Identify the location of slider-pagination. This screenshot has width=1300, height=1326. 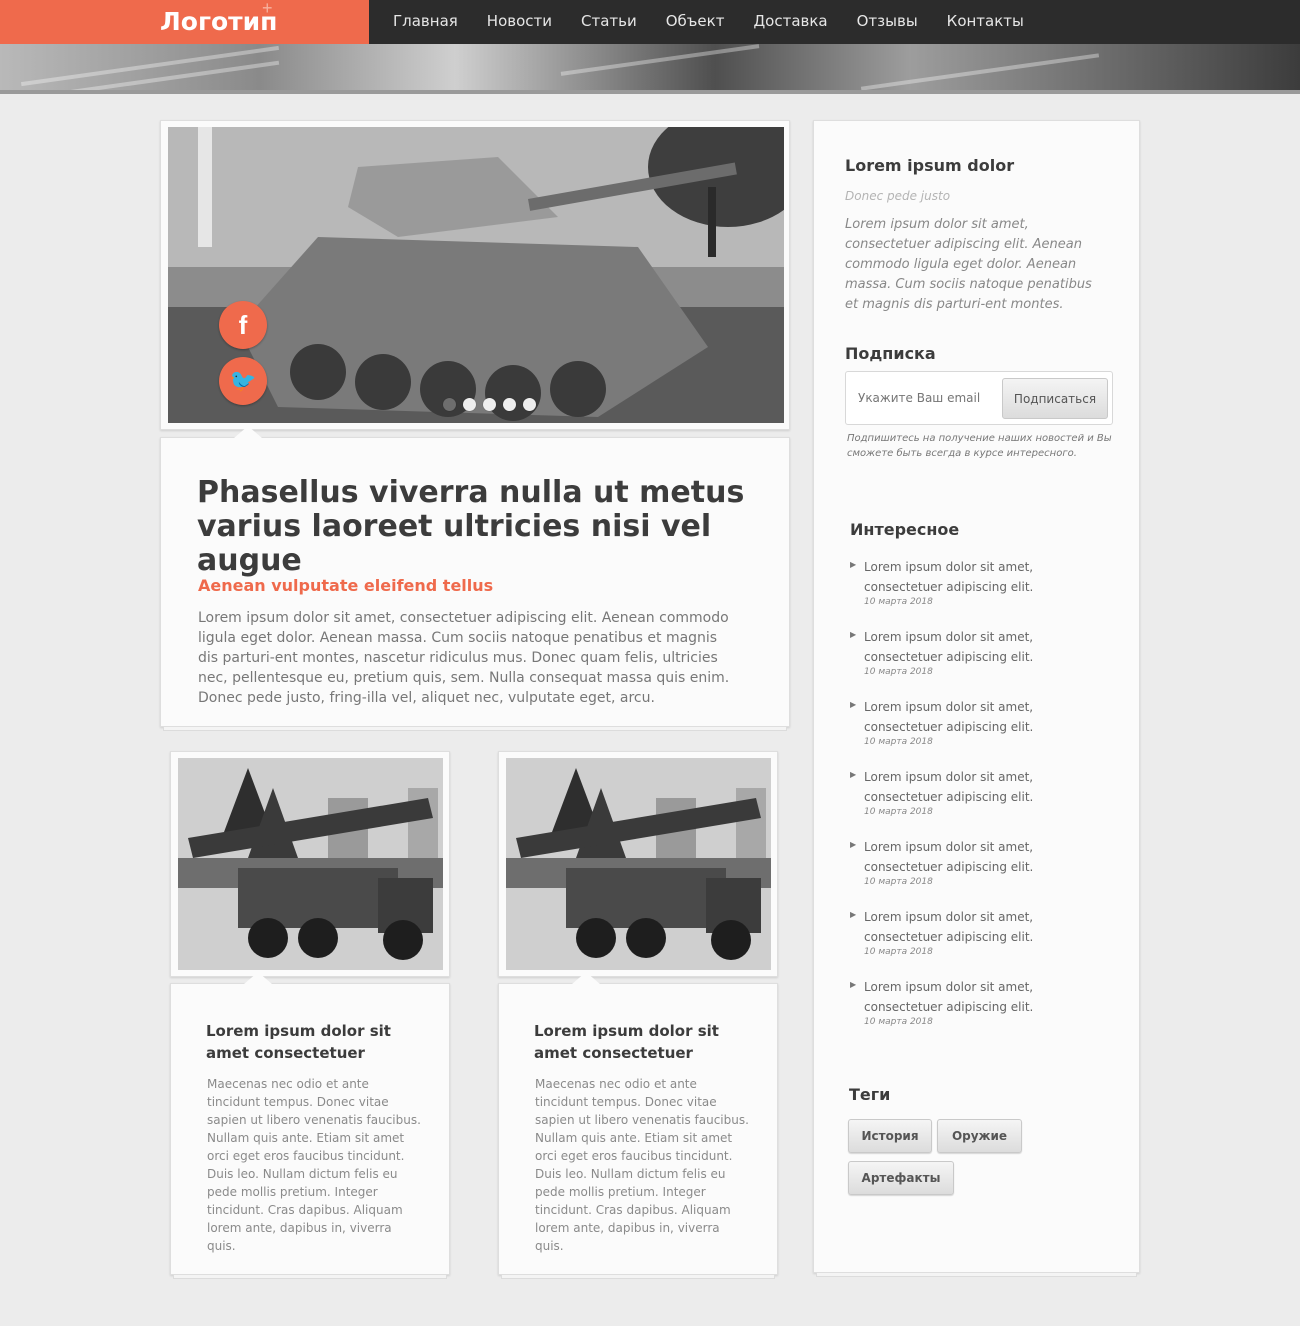
(489, 404).